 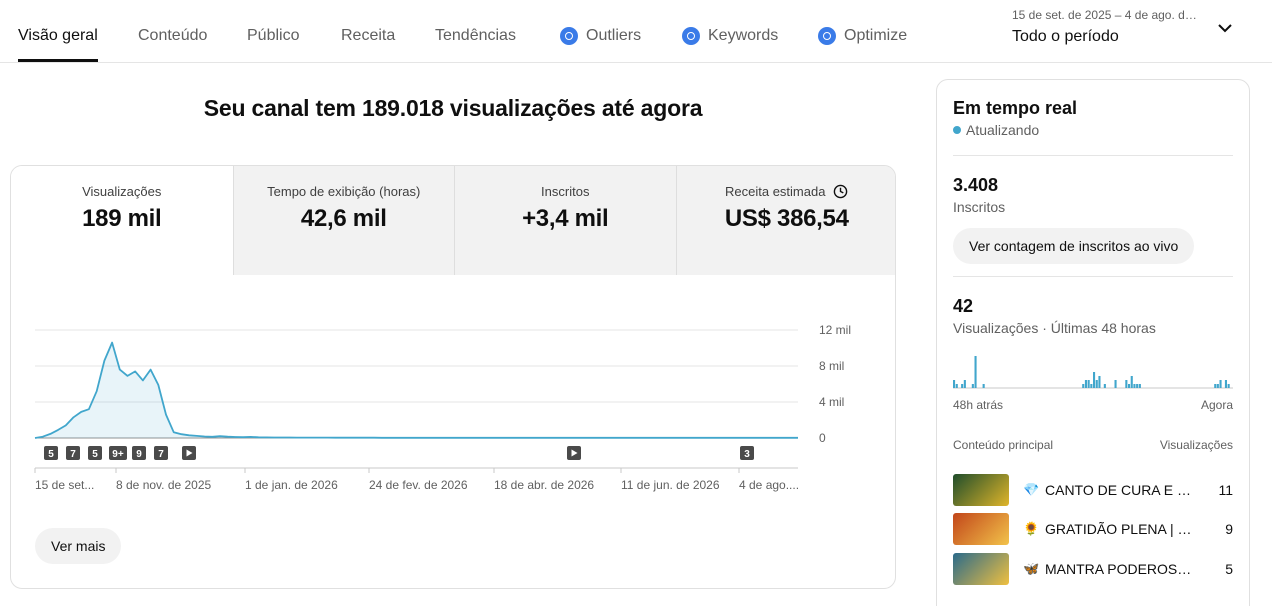 I want to click on marker-count-text: 5, so click(x=51, y=454).